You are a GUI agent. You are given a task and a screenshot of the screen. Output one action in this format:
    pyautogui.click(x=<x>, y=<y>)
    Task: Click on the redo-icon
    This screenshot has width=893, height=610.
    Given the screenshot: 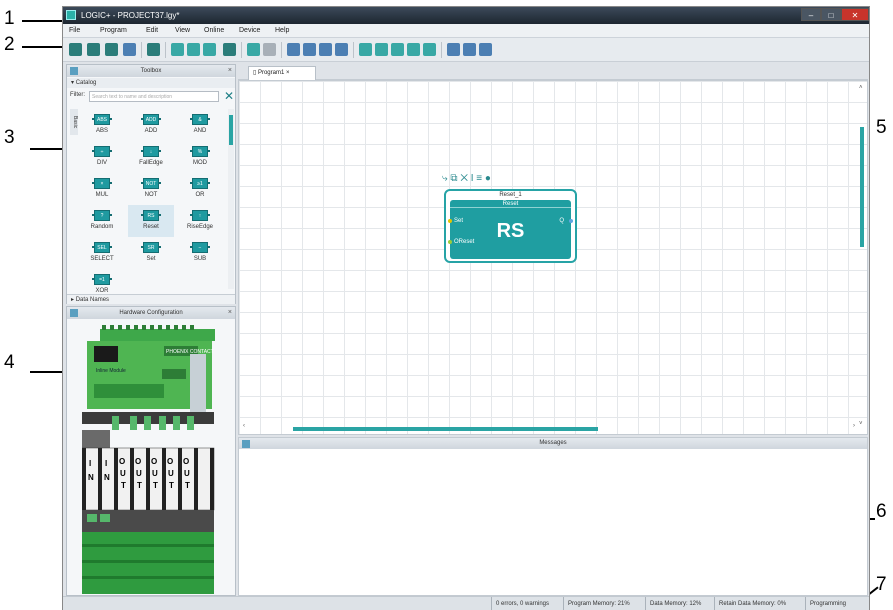 What is the action you would take?
    pyautogui.click(x=269, y=49)
    